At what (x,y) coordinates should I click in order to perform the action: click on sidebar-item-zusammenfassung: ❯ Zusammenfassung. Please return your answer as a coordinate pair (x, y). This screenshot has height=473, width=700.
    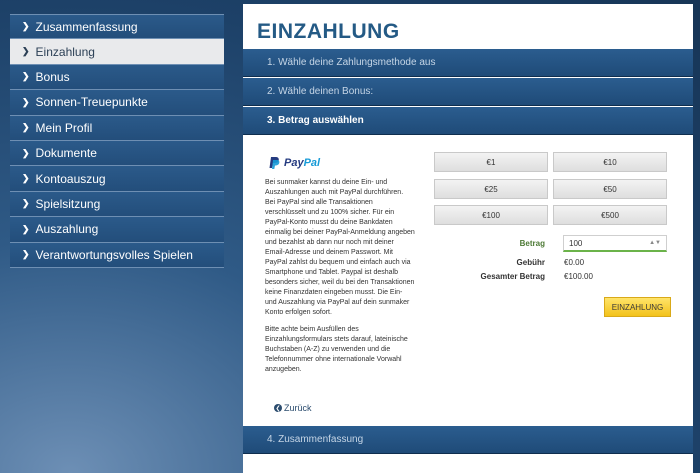
    Looking at the image, I should click on (117, 27).